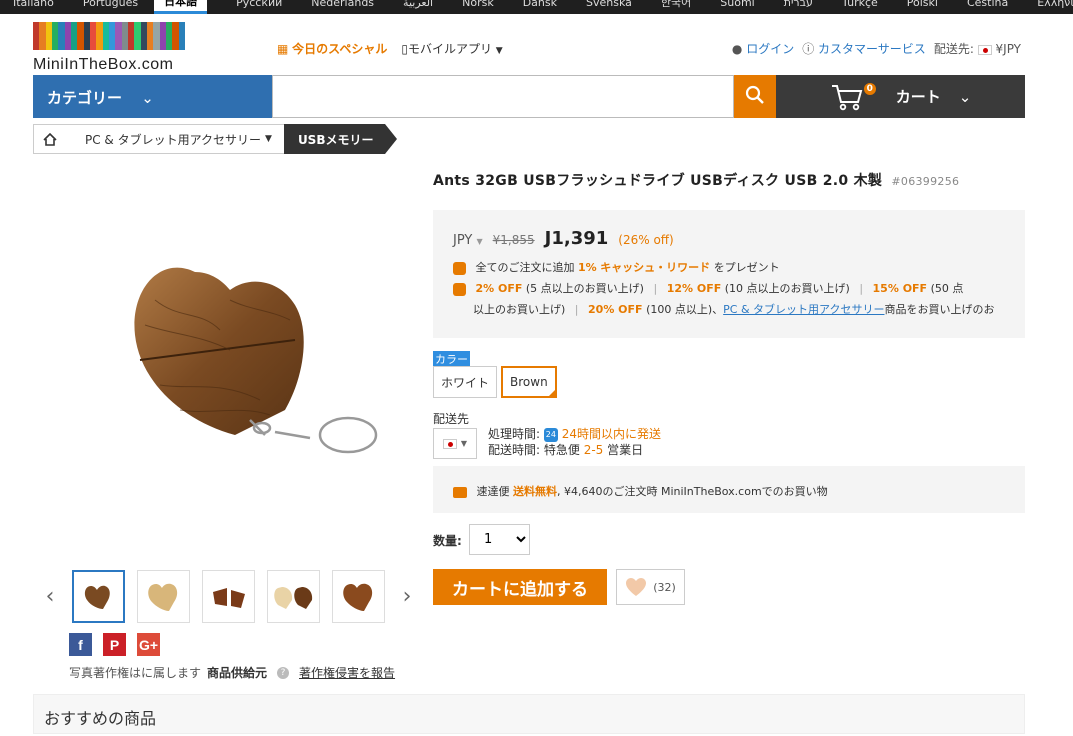 The image size is (1073, 736). What do you see at coordinates (148, 644) in the screenshot?
I see `google-plus-icon: G+` at bounding box center [148, 644].